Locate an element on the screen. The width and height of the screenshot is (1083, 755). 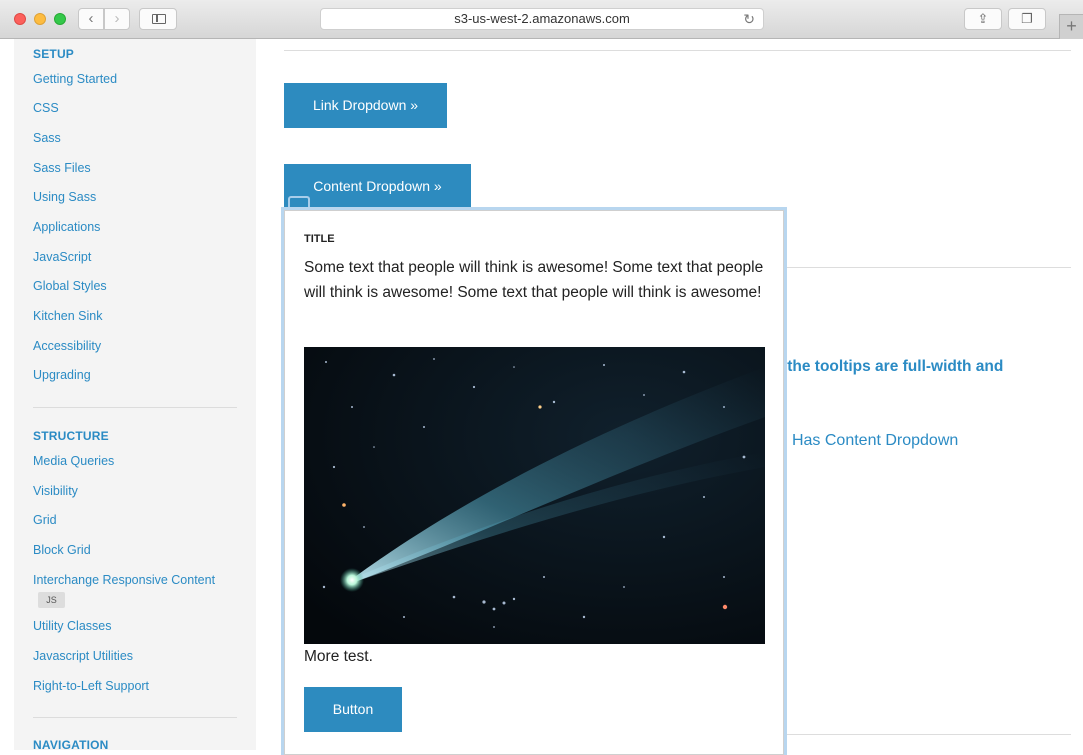
partial-sentence: e, the tooltips are full-width and is located at coordinates (886, 367).